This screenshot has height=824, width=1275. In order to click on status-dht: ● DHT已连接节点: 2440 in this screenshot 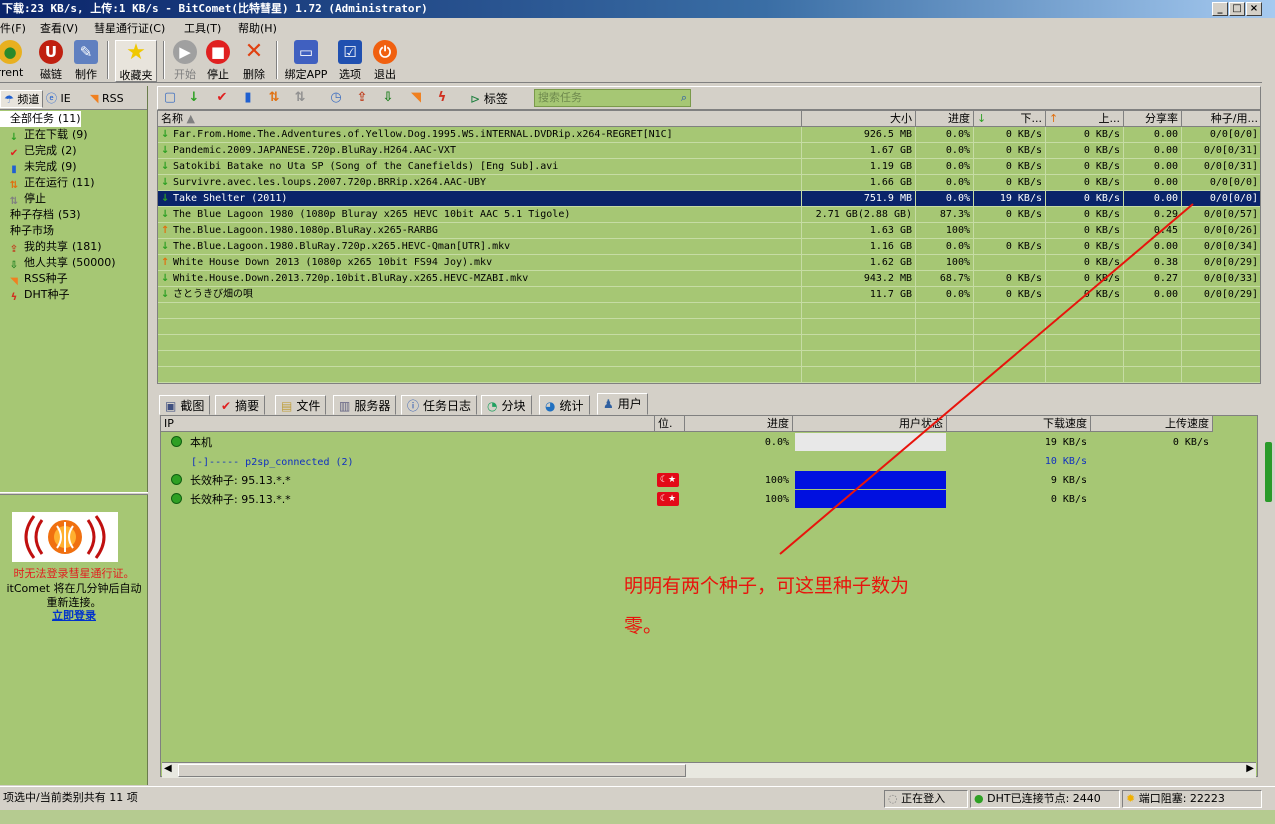, I will do `click(1045, 799)`.